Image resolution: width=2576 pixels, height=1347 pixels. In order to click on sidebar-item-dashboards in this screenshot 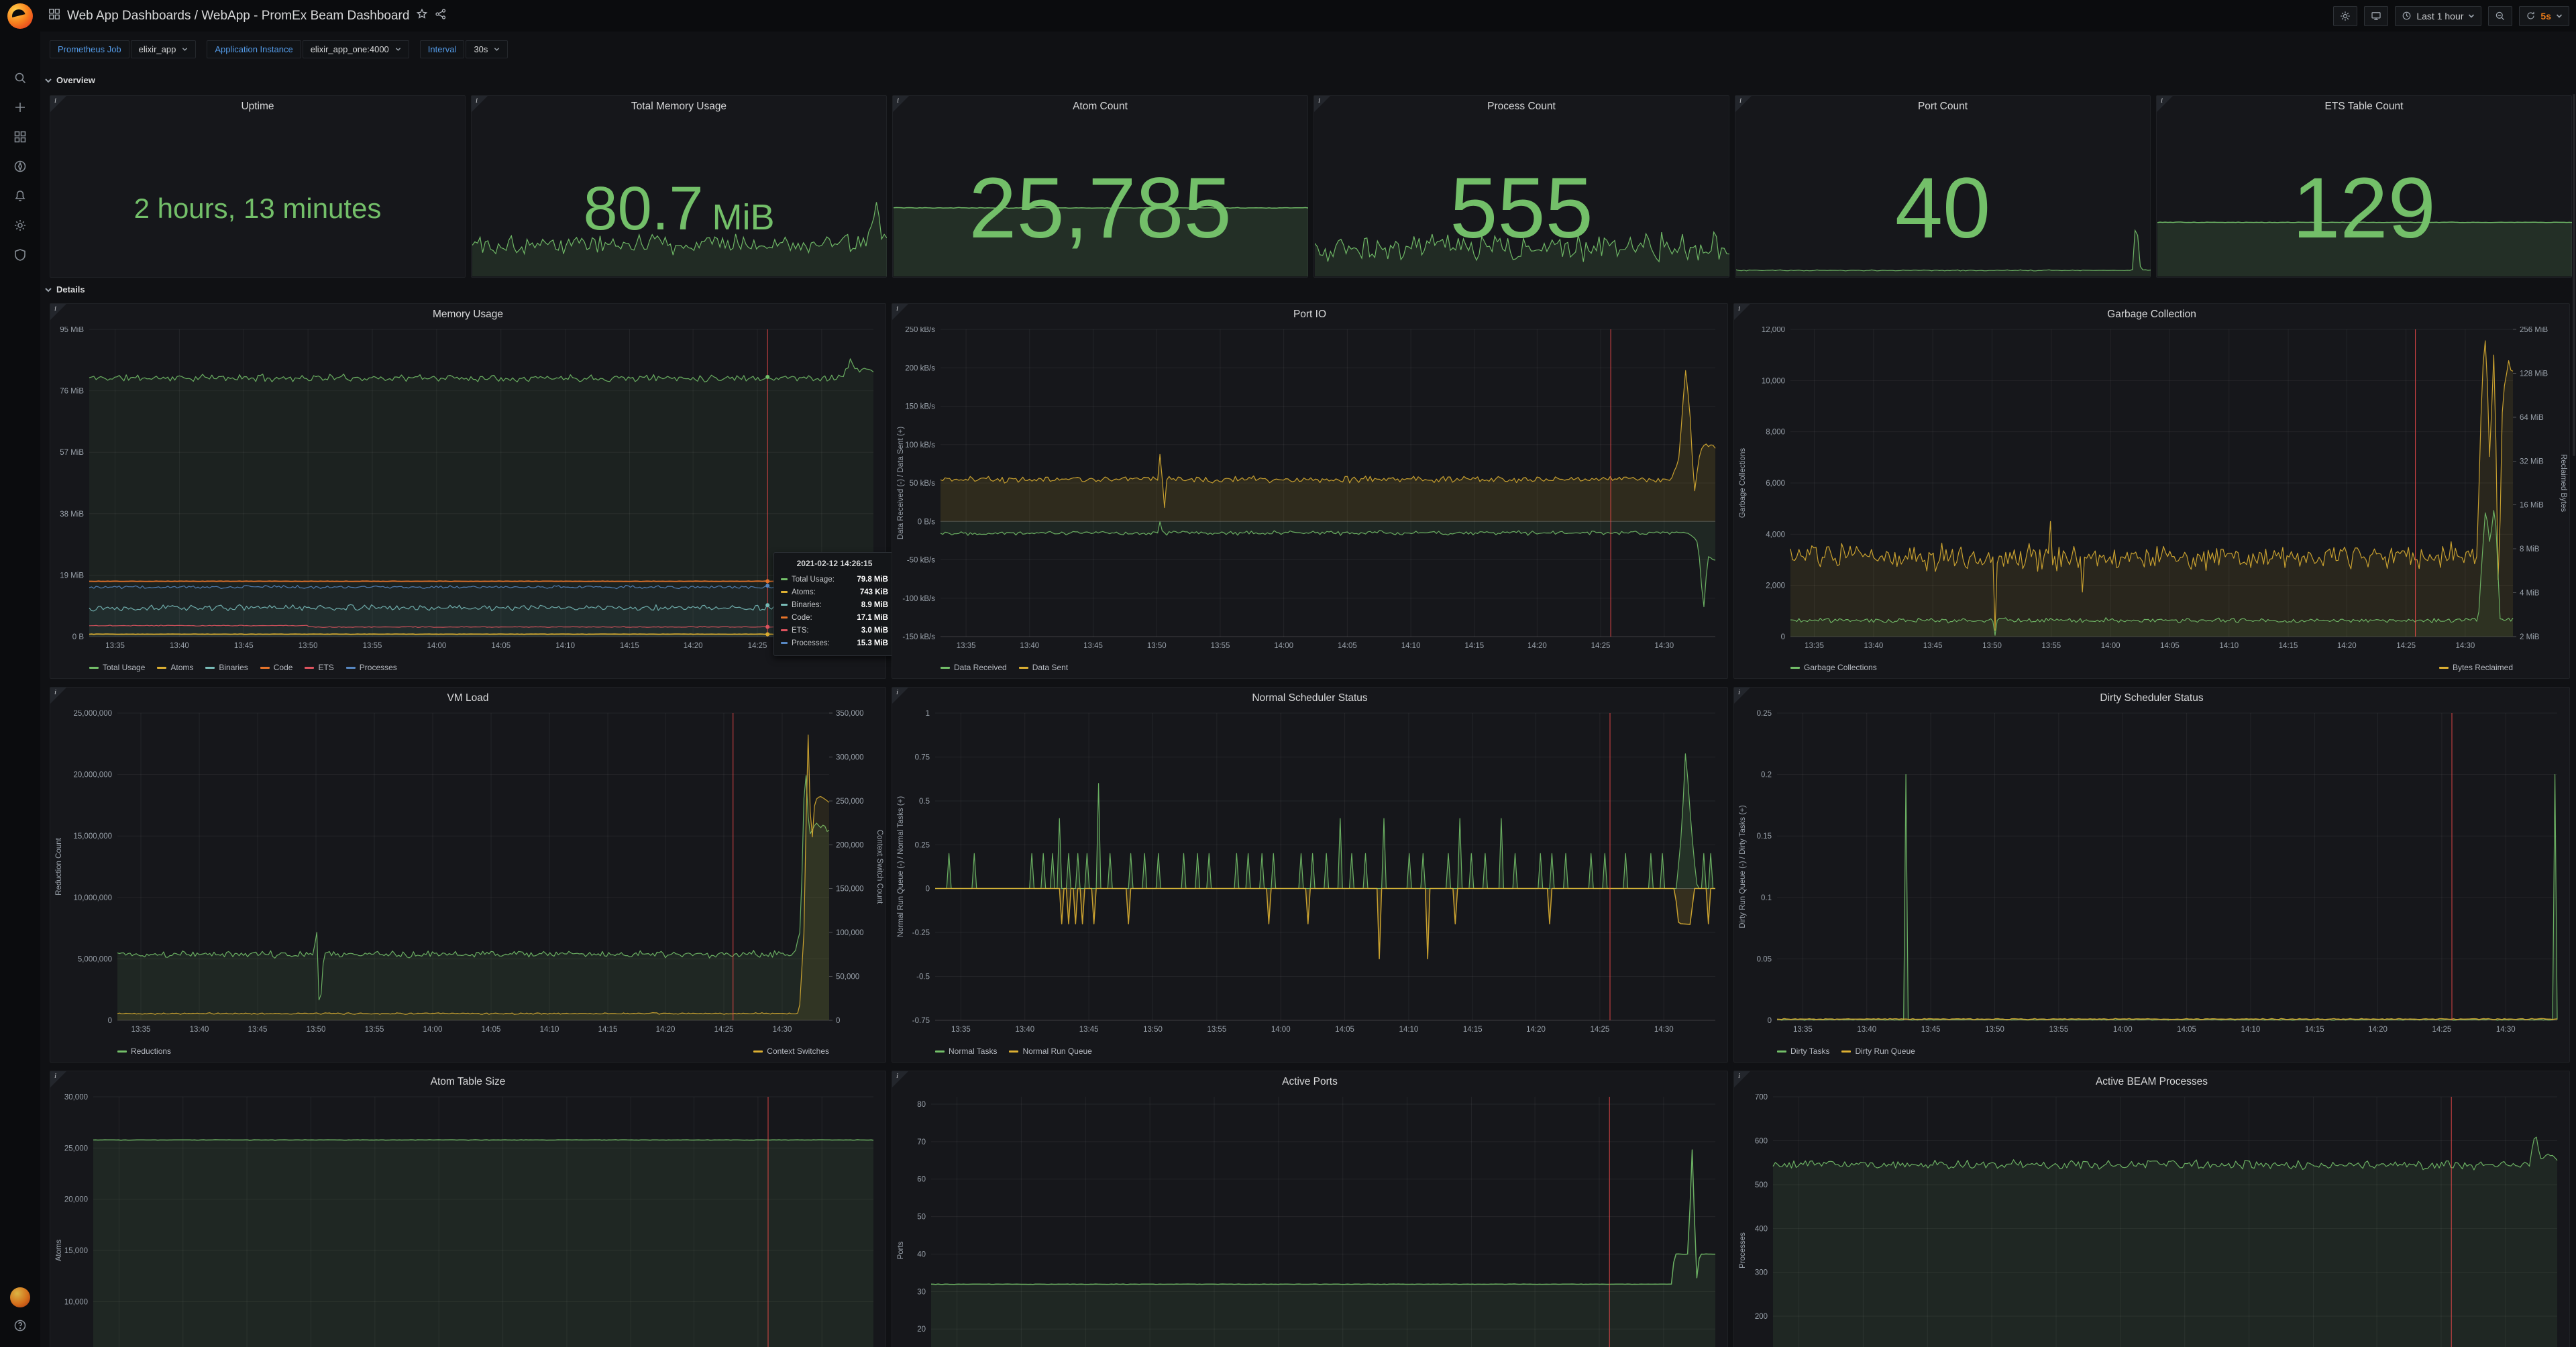, I will do `click(20, 138)`.